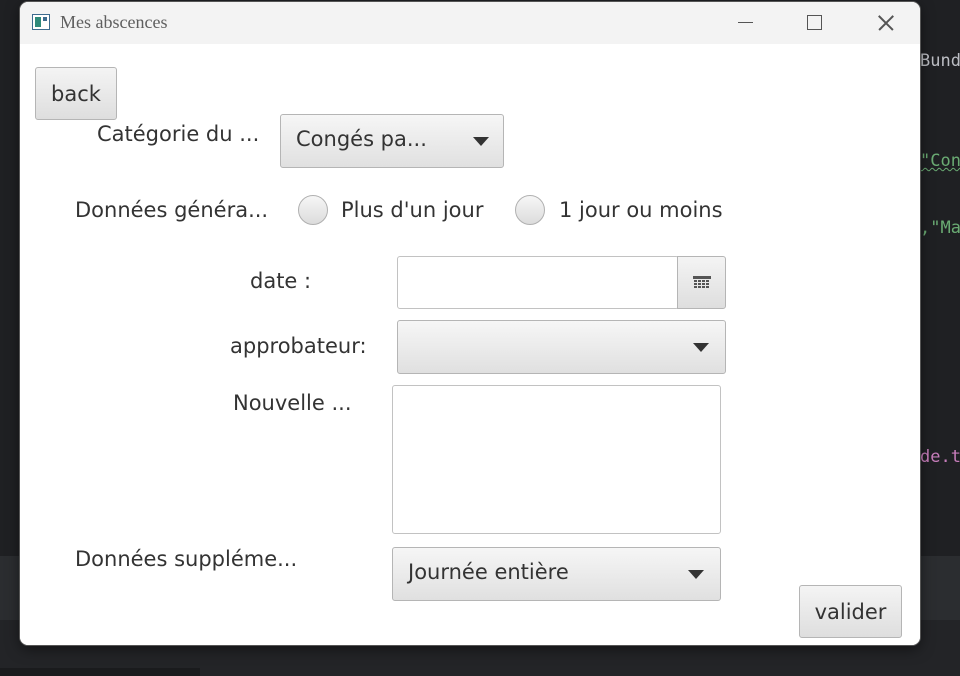 Image resolution: width=960 pixels, height=676 pixels. Describe the element at coordinates (41, 22) in the screenshot. I see `app-icon` at that location.